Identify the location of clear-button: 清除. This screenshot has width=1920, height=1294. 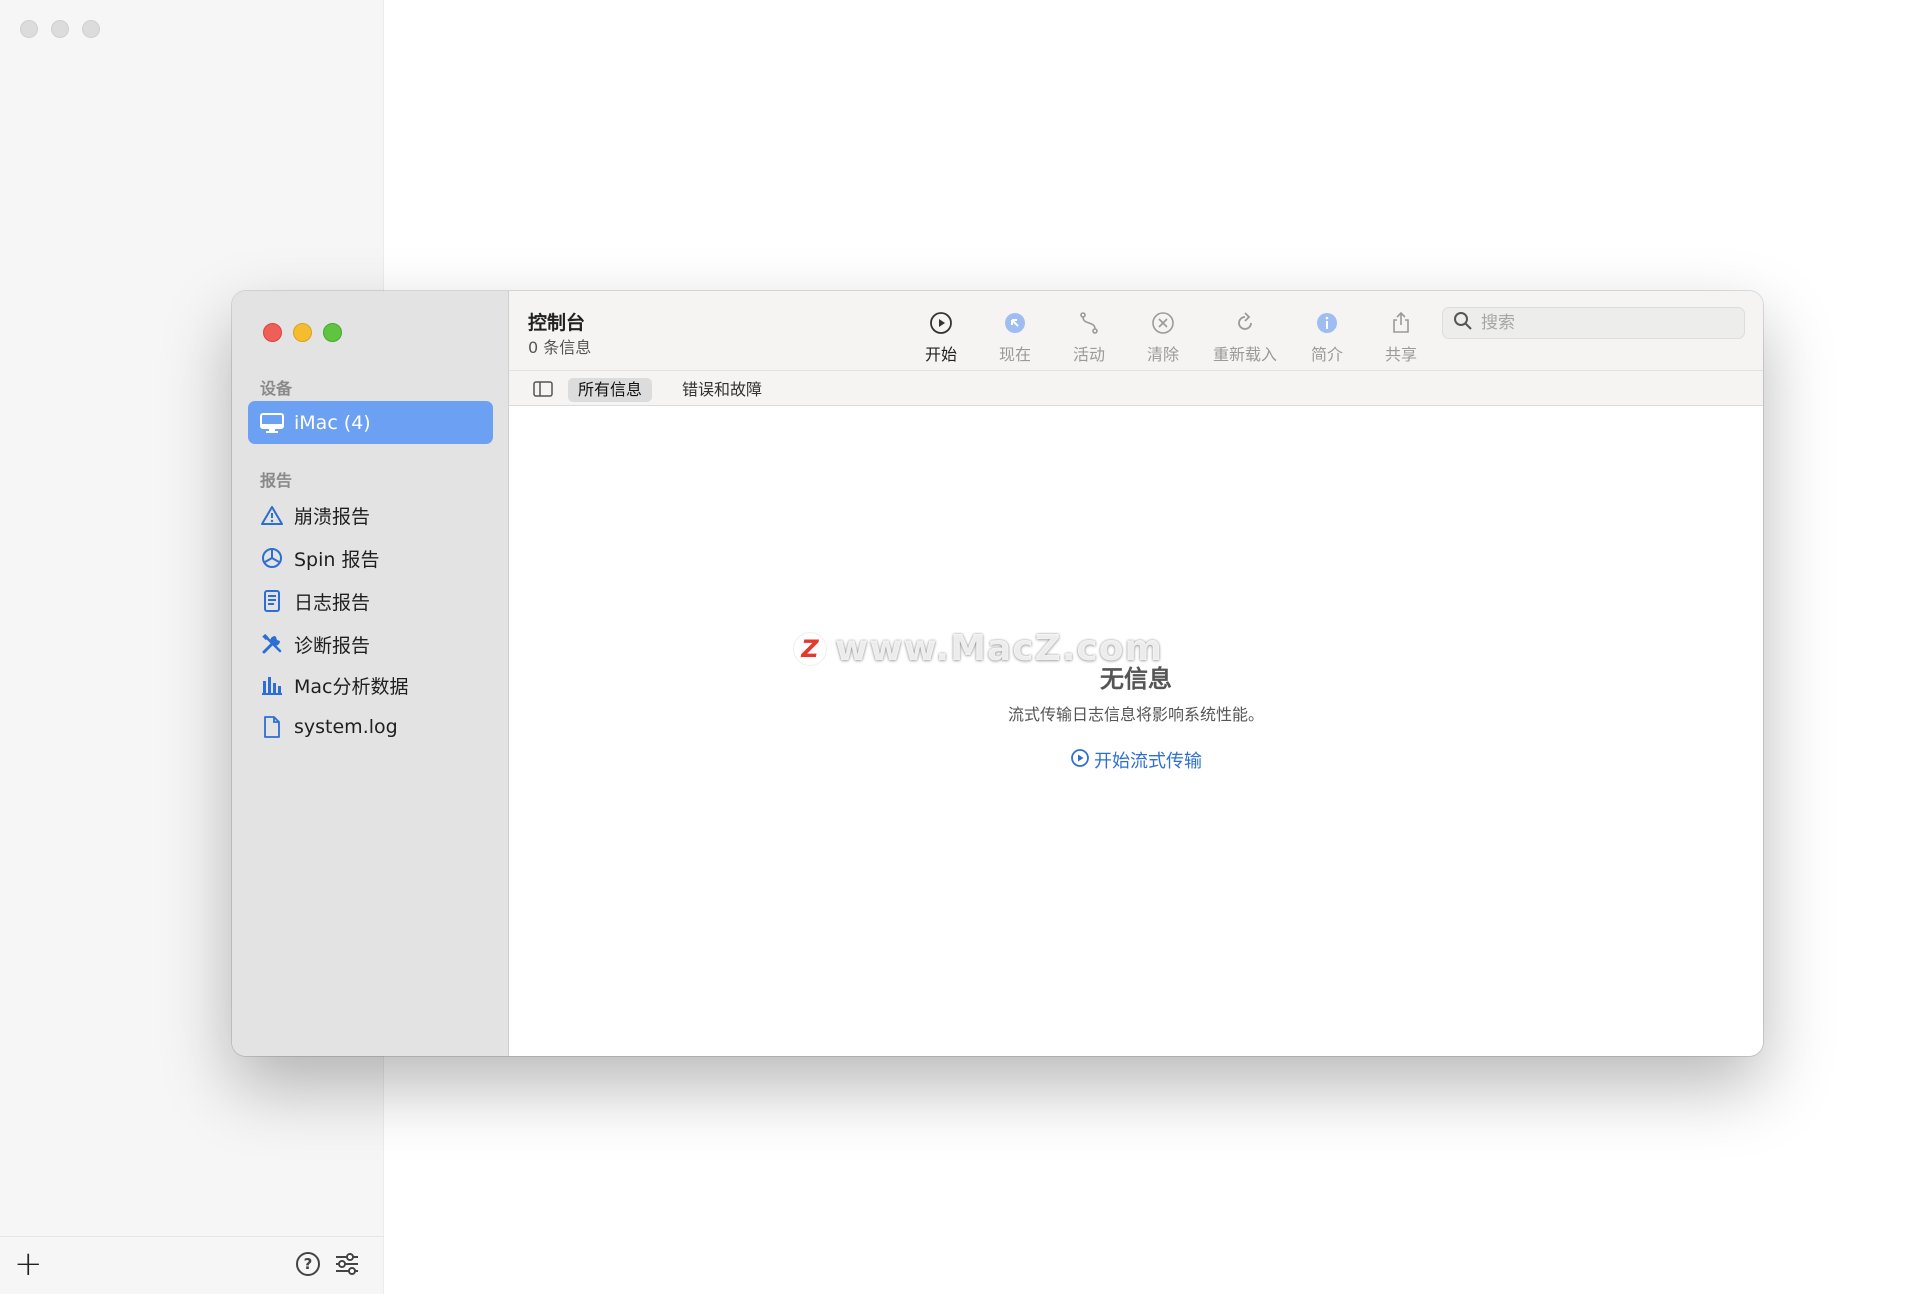
(1163, 337).